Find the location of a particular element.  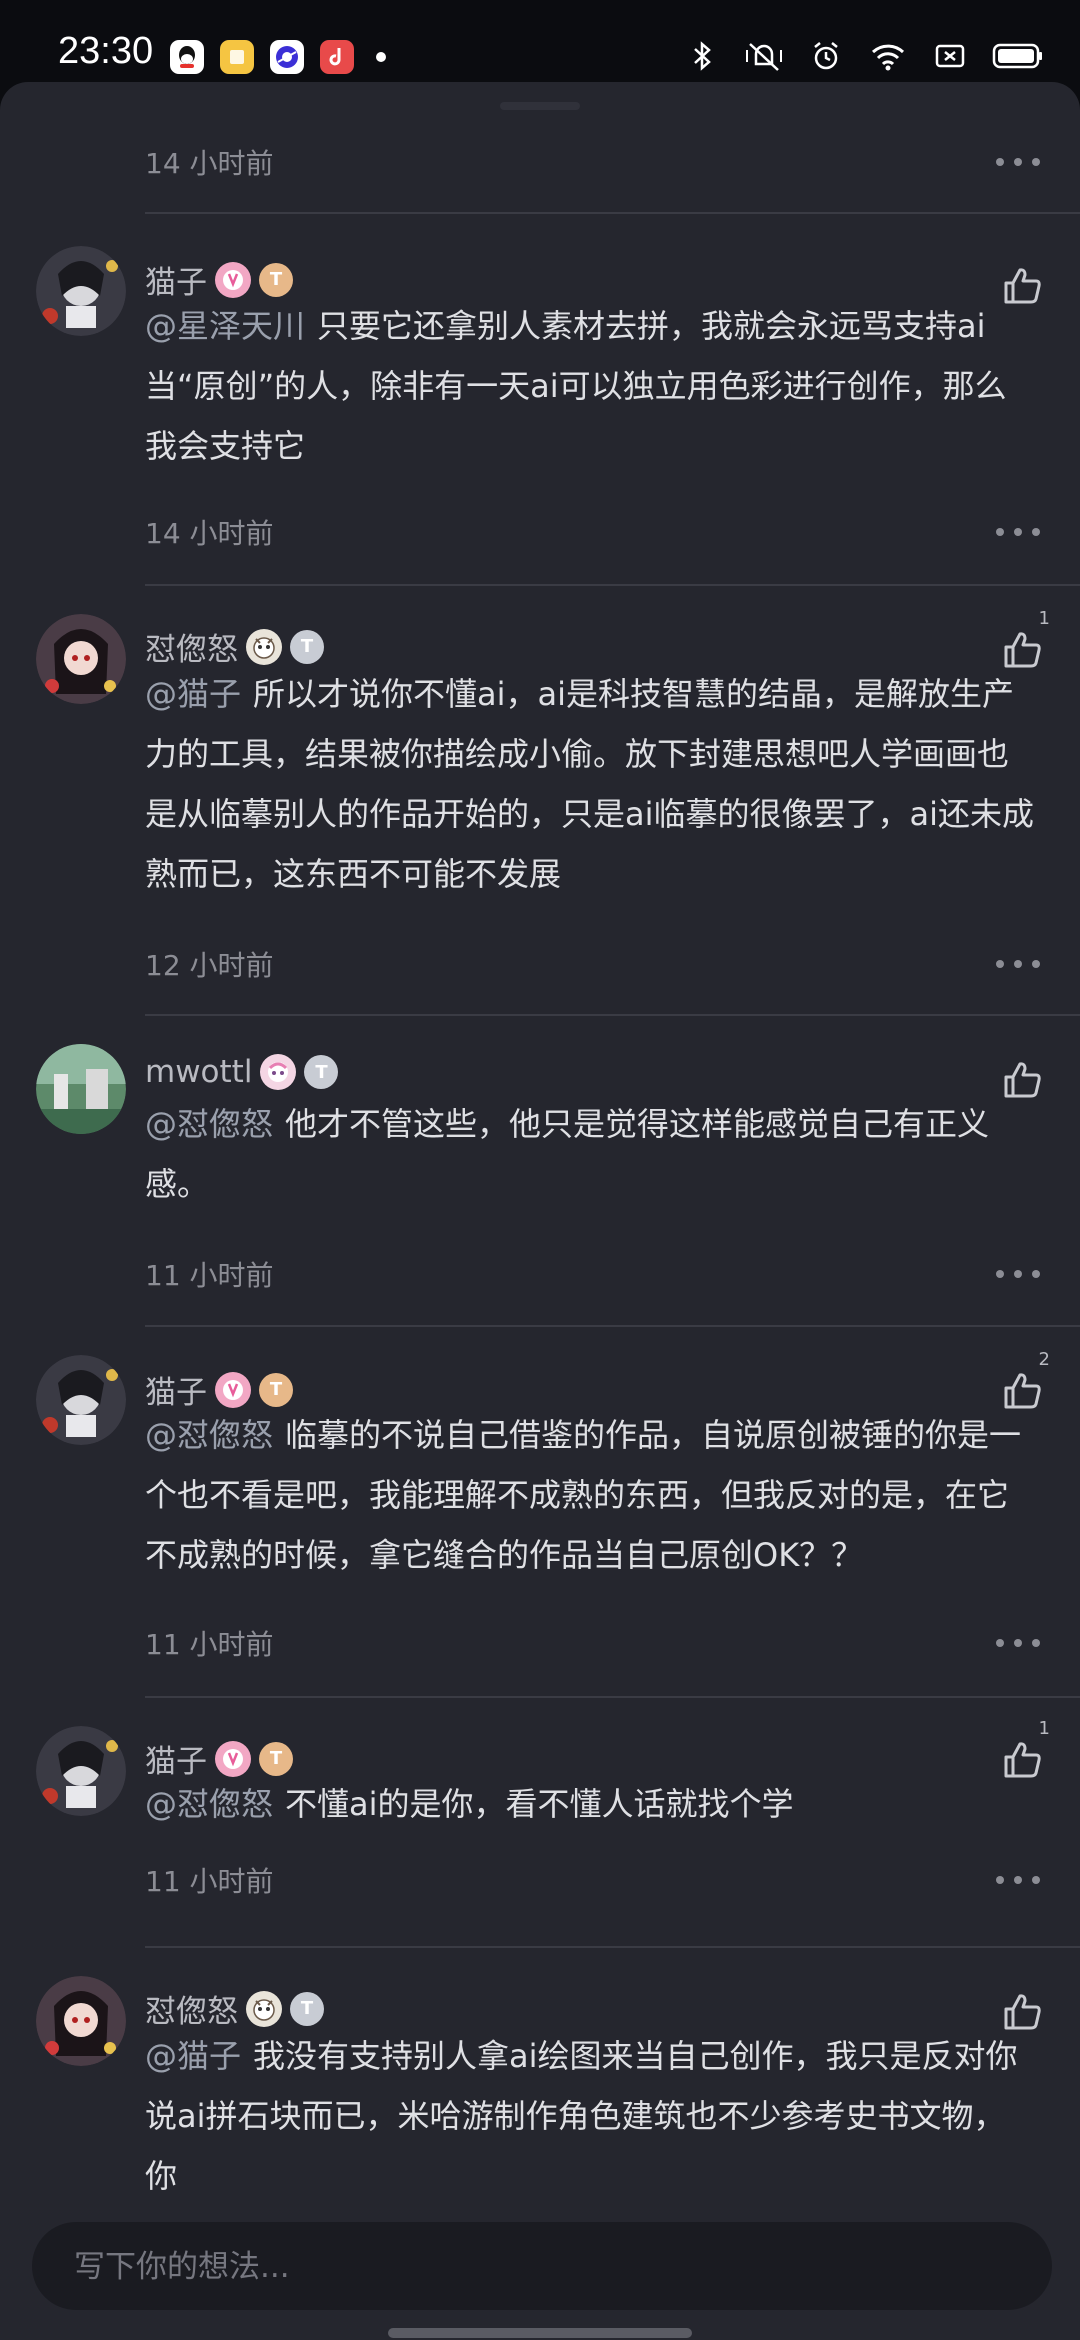

comment-timestamp: 12 小时前 is located at coordinates (209, 965).